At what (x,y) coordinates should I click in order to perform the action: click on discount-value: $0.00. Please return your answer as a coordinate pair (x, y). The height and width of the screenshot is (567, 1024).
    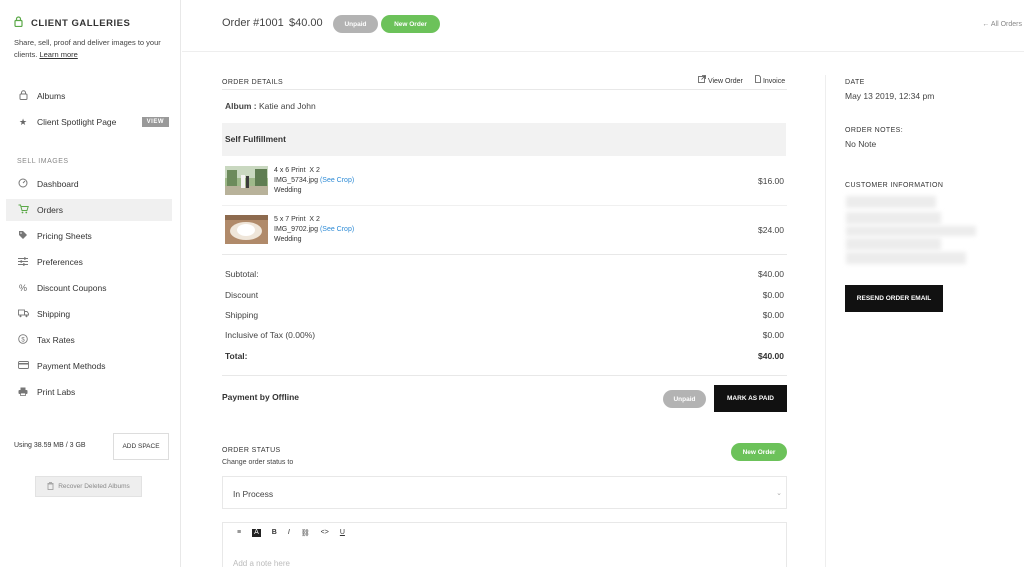
    Looking at the image, I should click on (773, 295).